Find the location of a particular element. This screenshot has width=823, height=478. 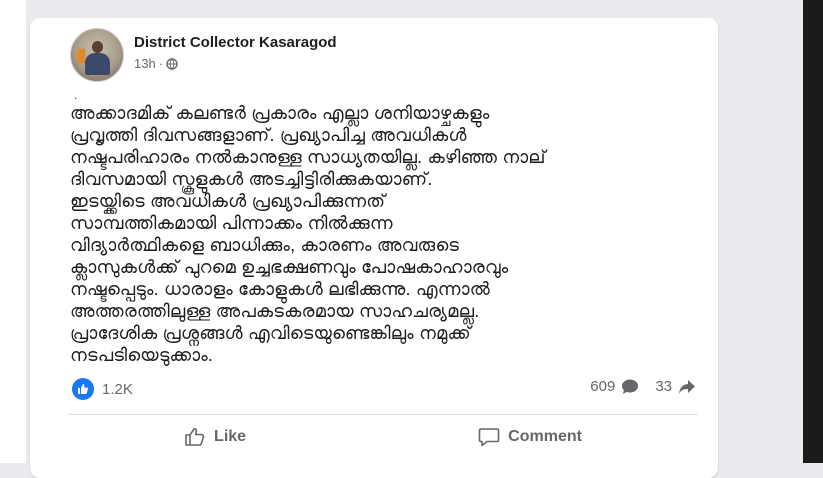

shares-count-item: 33 is located at coordinates (675, 386).